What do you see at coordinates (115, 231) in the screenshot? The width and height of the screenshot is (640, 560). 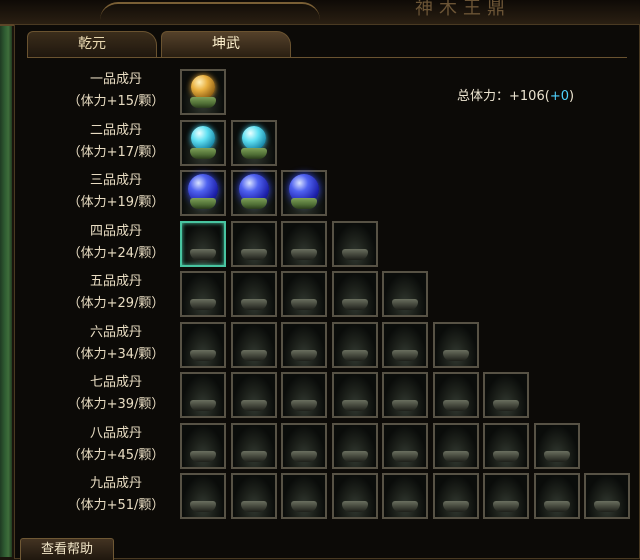 I see `tier-name: 四品成丹` at bounding box center [115, 231].